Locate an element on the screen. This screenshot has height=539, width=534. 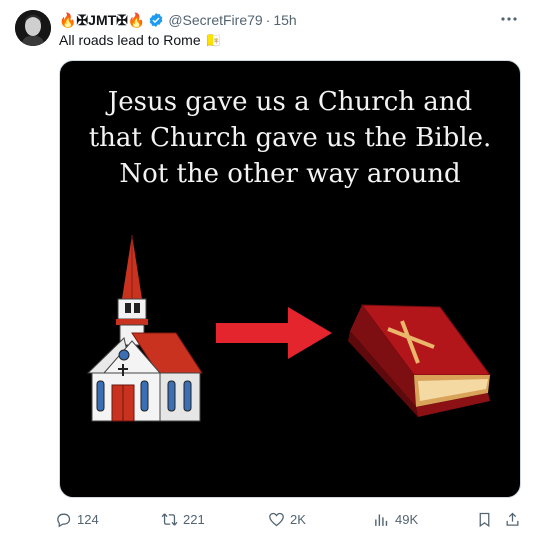
display-name: 🔥✠JMT✠🔥 is located at coordinates (102, 20).